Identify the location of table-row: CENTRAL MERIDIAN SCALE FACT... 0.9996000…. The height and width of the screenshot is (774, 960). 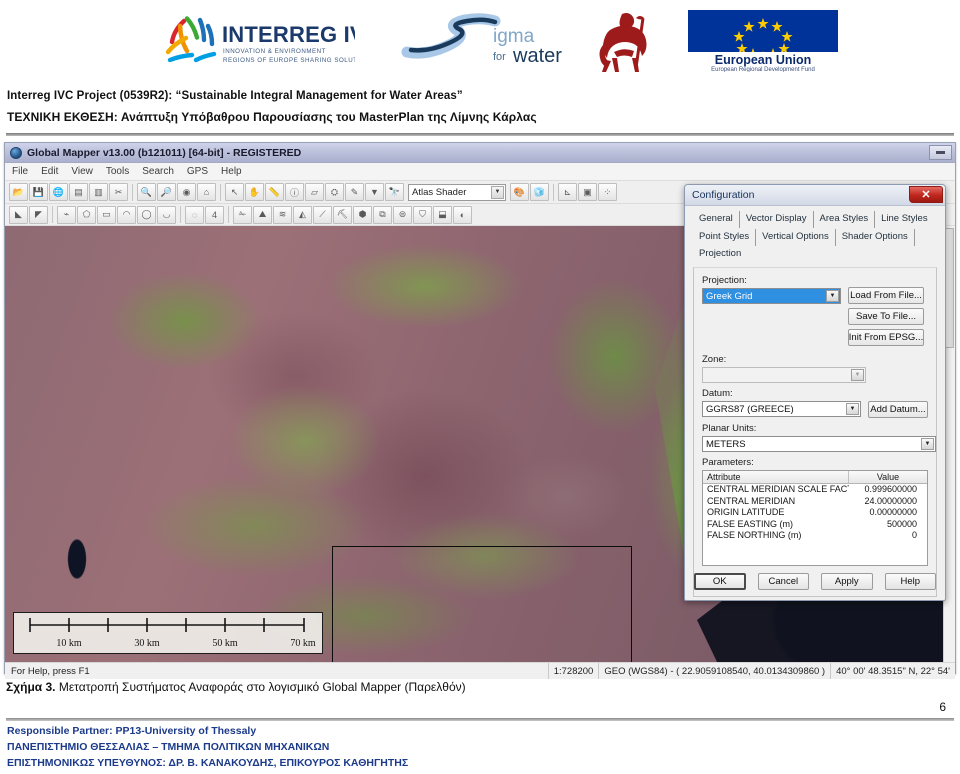
(815, 490).